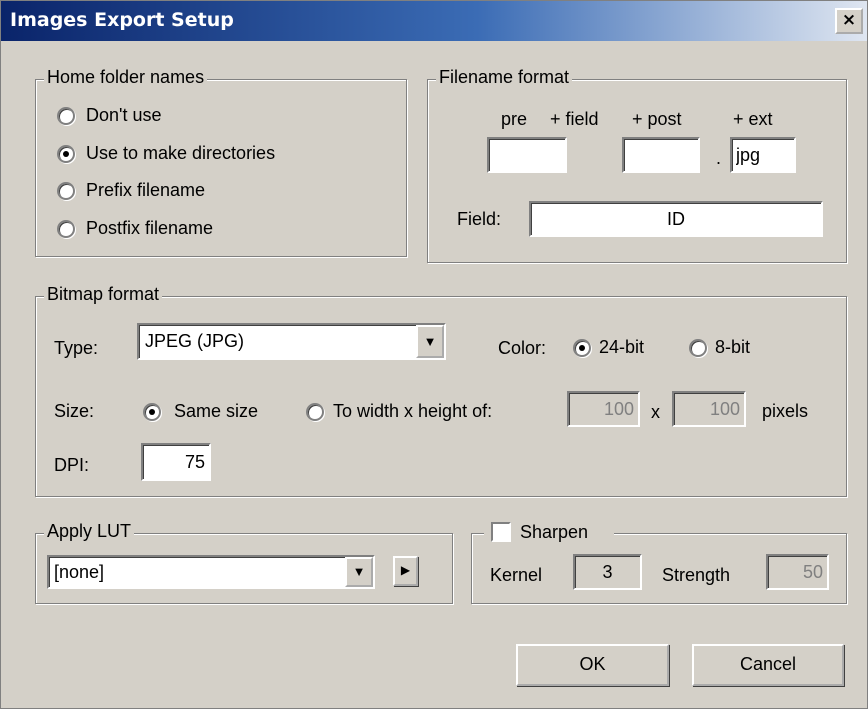 The image size is (868, 709). Describe the element at coordinates (413, 411) in the screenshot. I see `radio-width-height-label: To width x height of:` at that location.